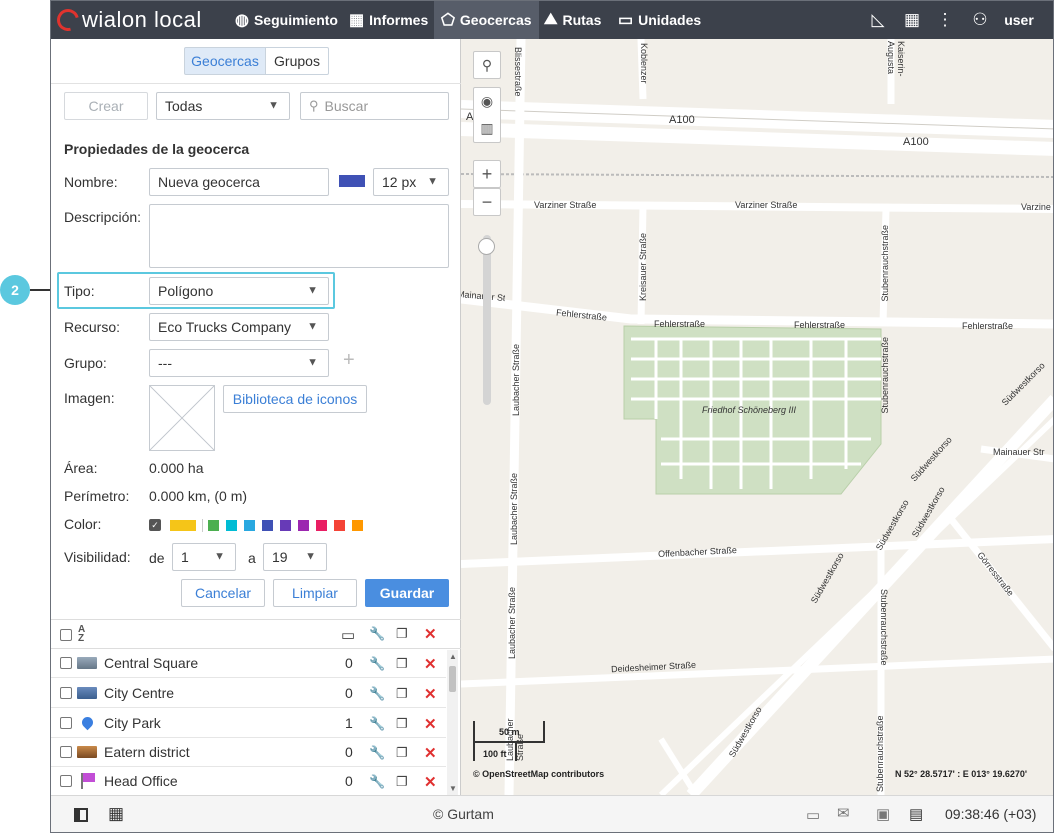 The image size is (1054, 833). I want to click on fill-color-swatch, so click(352, 181).